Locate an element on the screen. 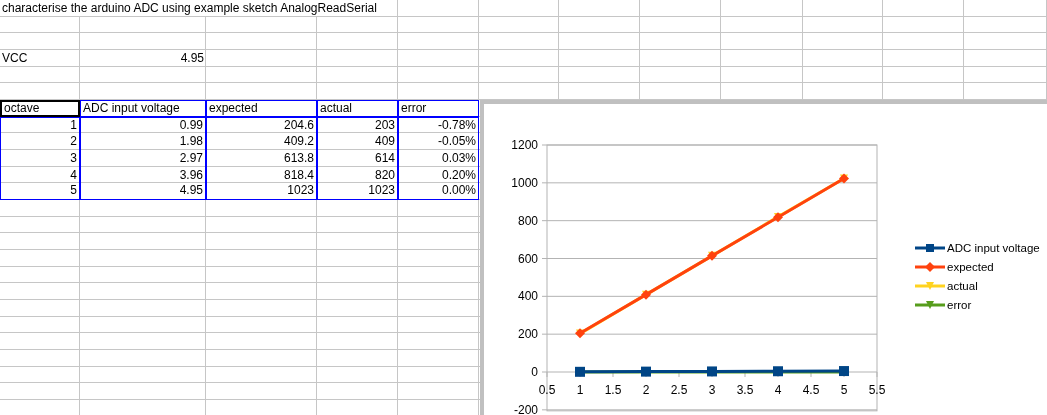 The width and height of the screenshot is (1047, 415). table-cell: 820 is located at coordinates (357, 175).